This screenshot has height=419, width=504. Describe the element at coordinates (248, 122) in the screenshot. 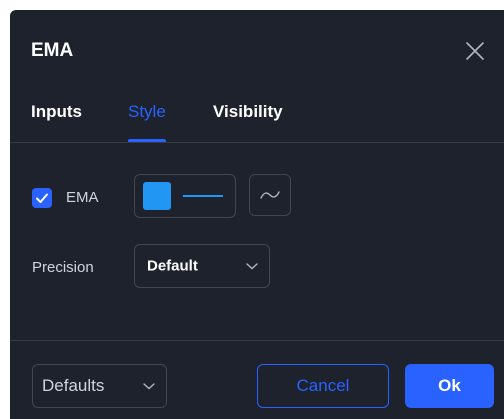

I see `tab-visibility: Visibility` at that location.